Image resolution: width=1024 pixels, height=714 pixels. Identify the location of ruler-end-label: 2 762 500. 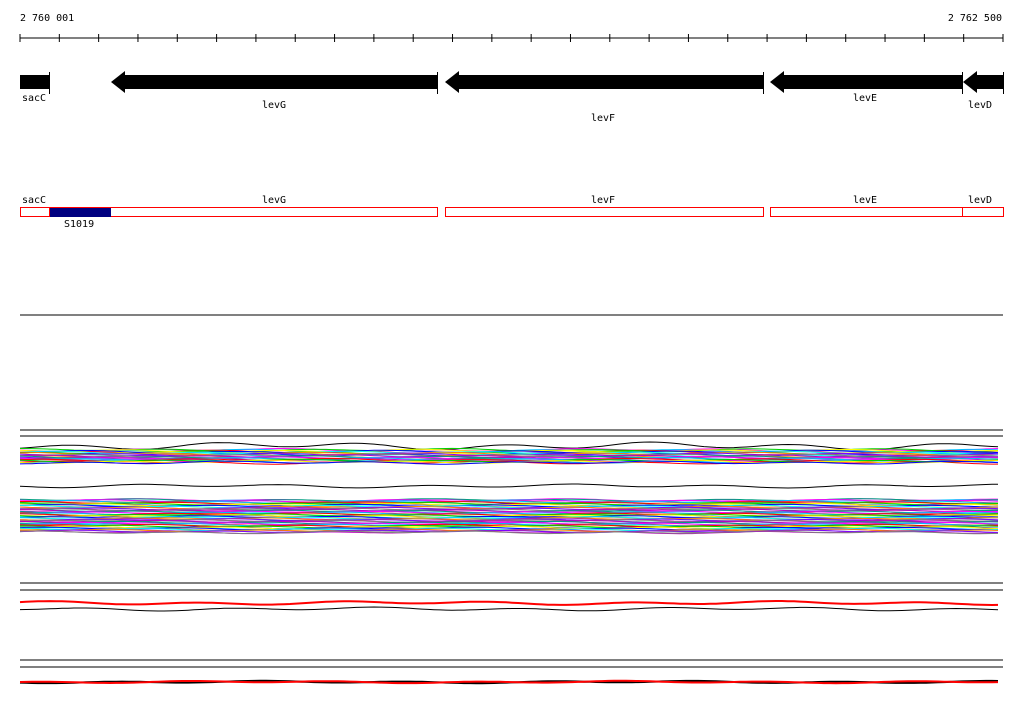
(974, 18).